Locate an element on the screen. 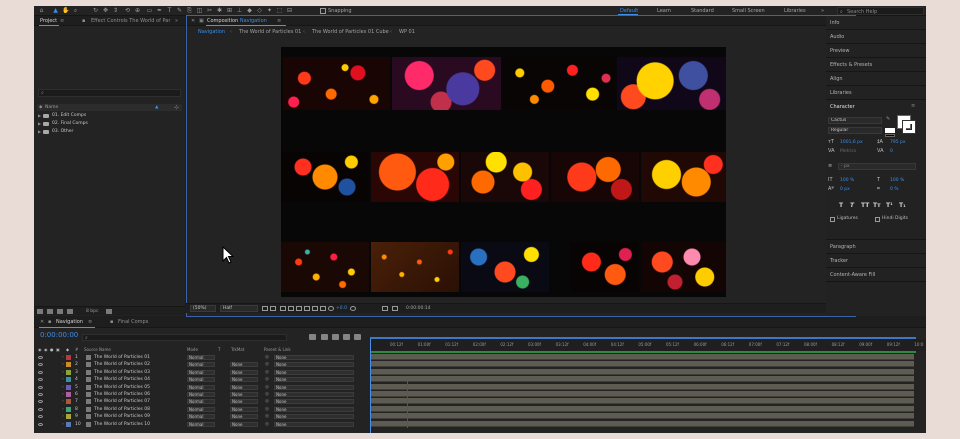 Image resolution: width=960 pixels, height=439 pixels. parent-header: Parent & Link is located at coordinates (277, 349).